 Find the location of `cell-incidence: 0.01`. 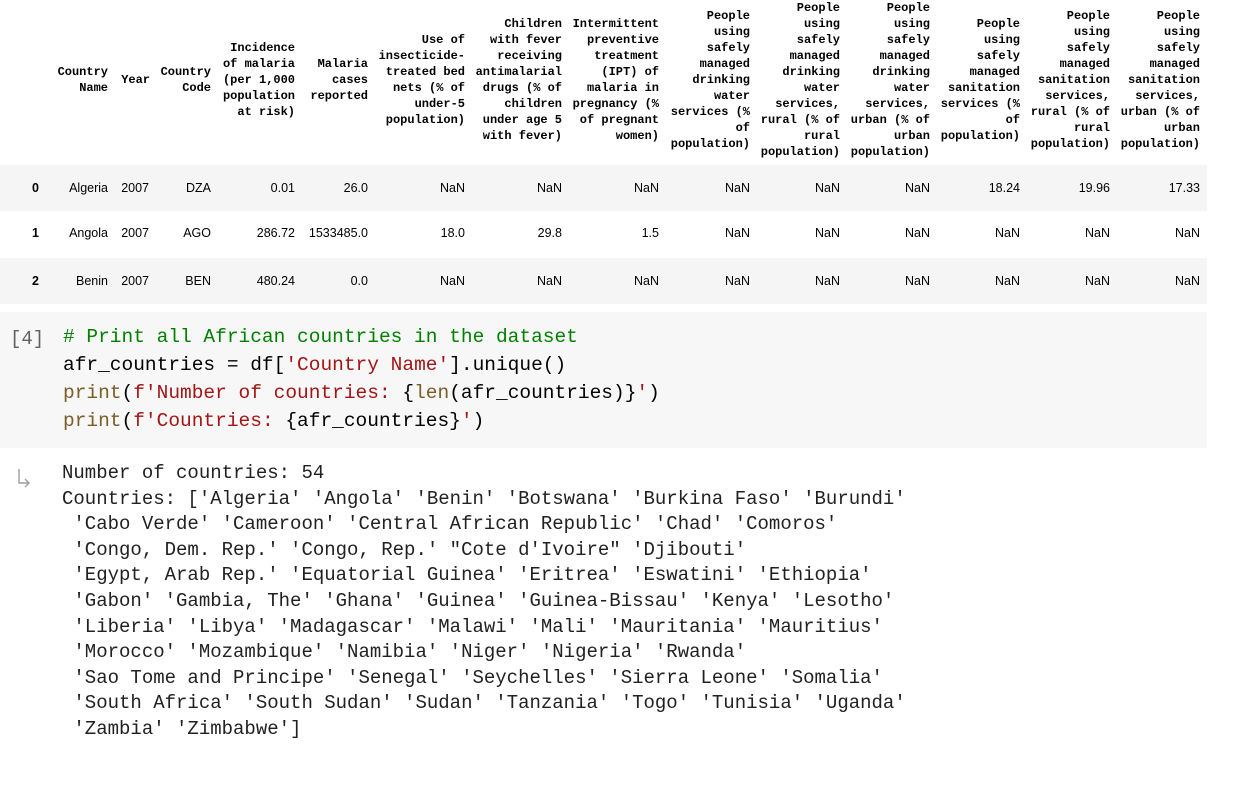

cell-incidence: 0.01 is located at coordinates (282, 188).